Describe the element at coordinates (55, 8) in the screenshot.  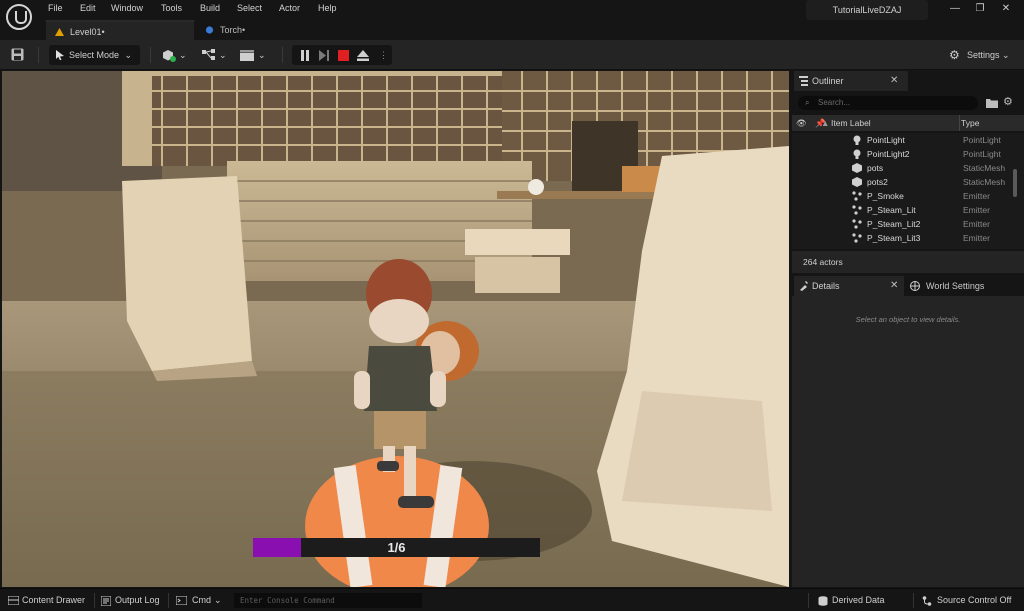
I see `menu-file: File` at that location.